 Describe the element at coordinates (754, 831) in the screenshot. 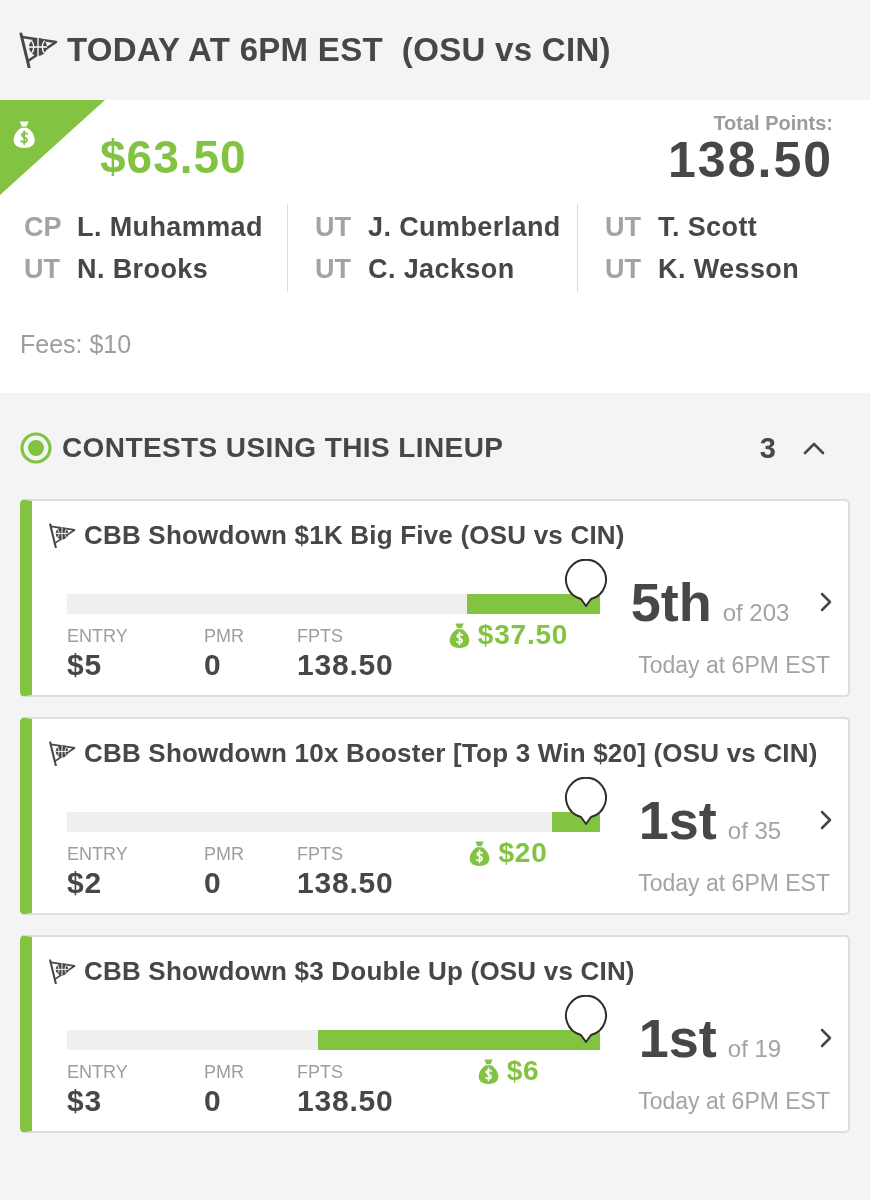

I see `rank-total: of 35` at that location.